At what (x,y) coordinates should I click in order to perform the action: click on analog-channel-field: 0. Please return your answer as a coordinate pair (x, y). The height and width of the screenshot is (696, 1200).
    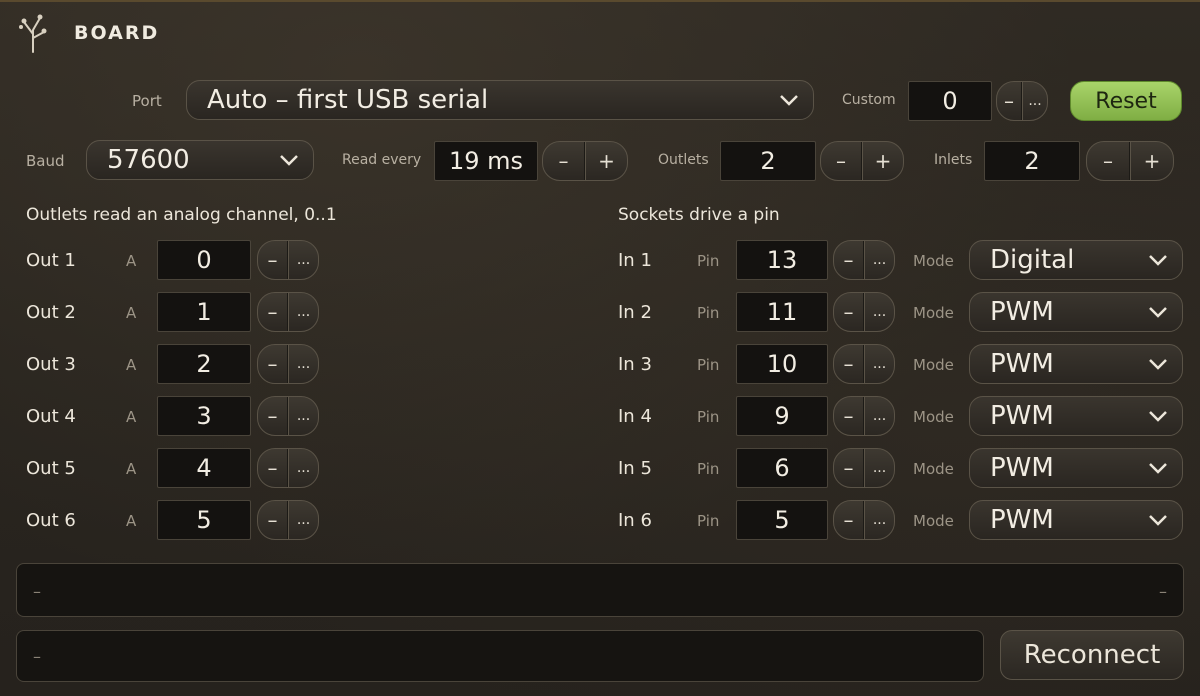
    Looking at the image, I should click on (204, 260).